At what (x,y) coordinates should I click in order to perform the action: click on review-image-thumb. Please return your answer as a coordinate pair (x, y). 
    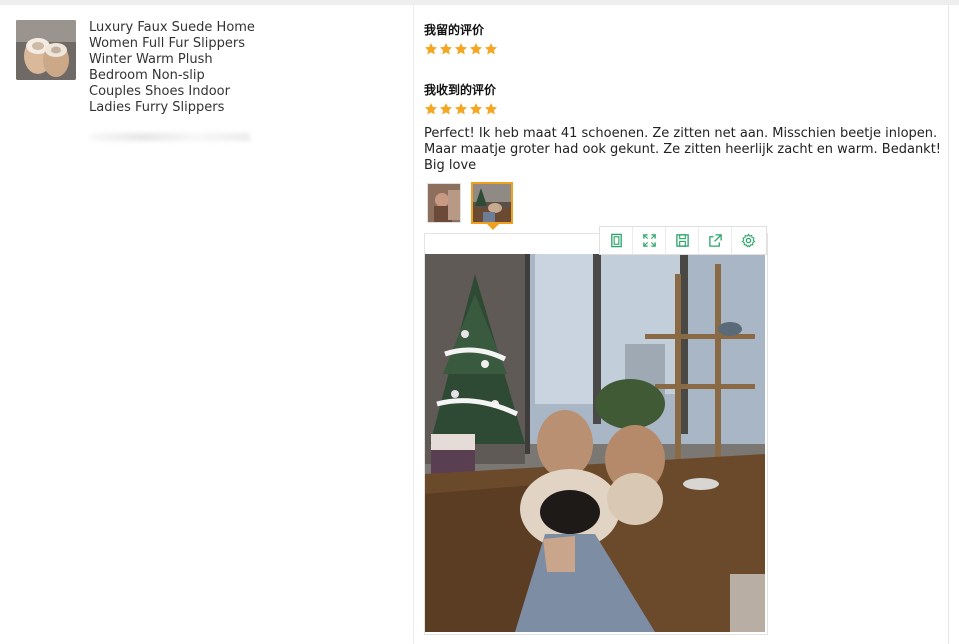
    Looking at the image, I should click on (444, 203).